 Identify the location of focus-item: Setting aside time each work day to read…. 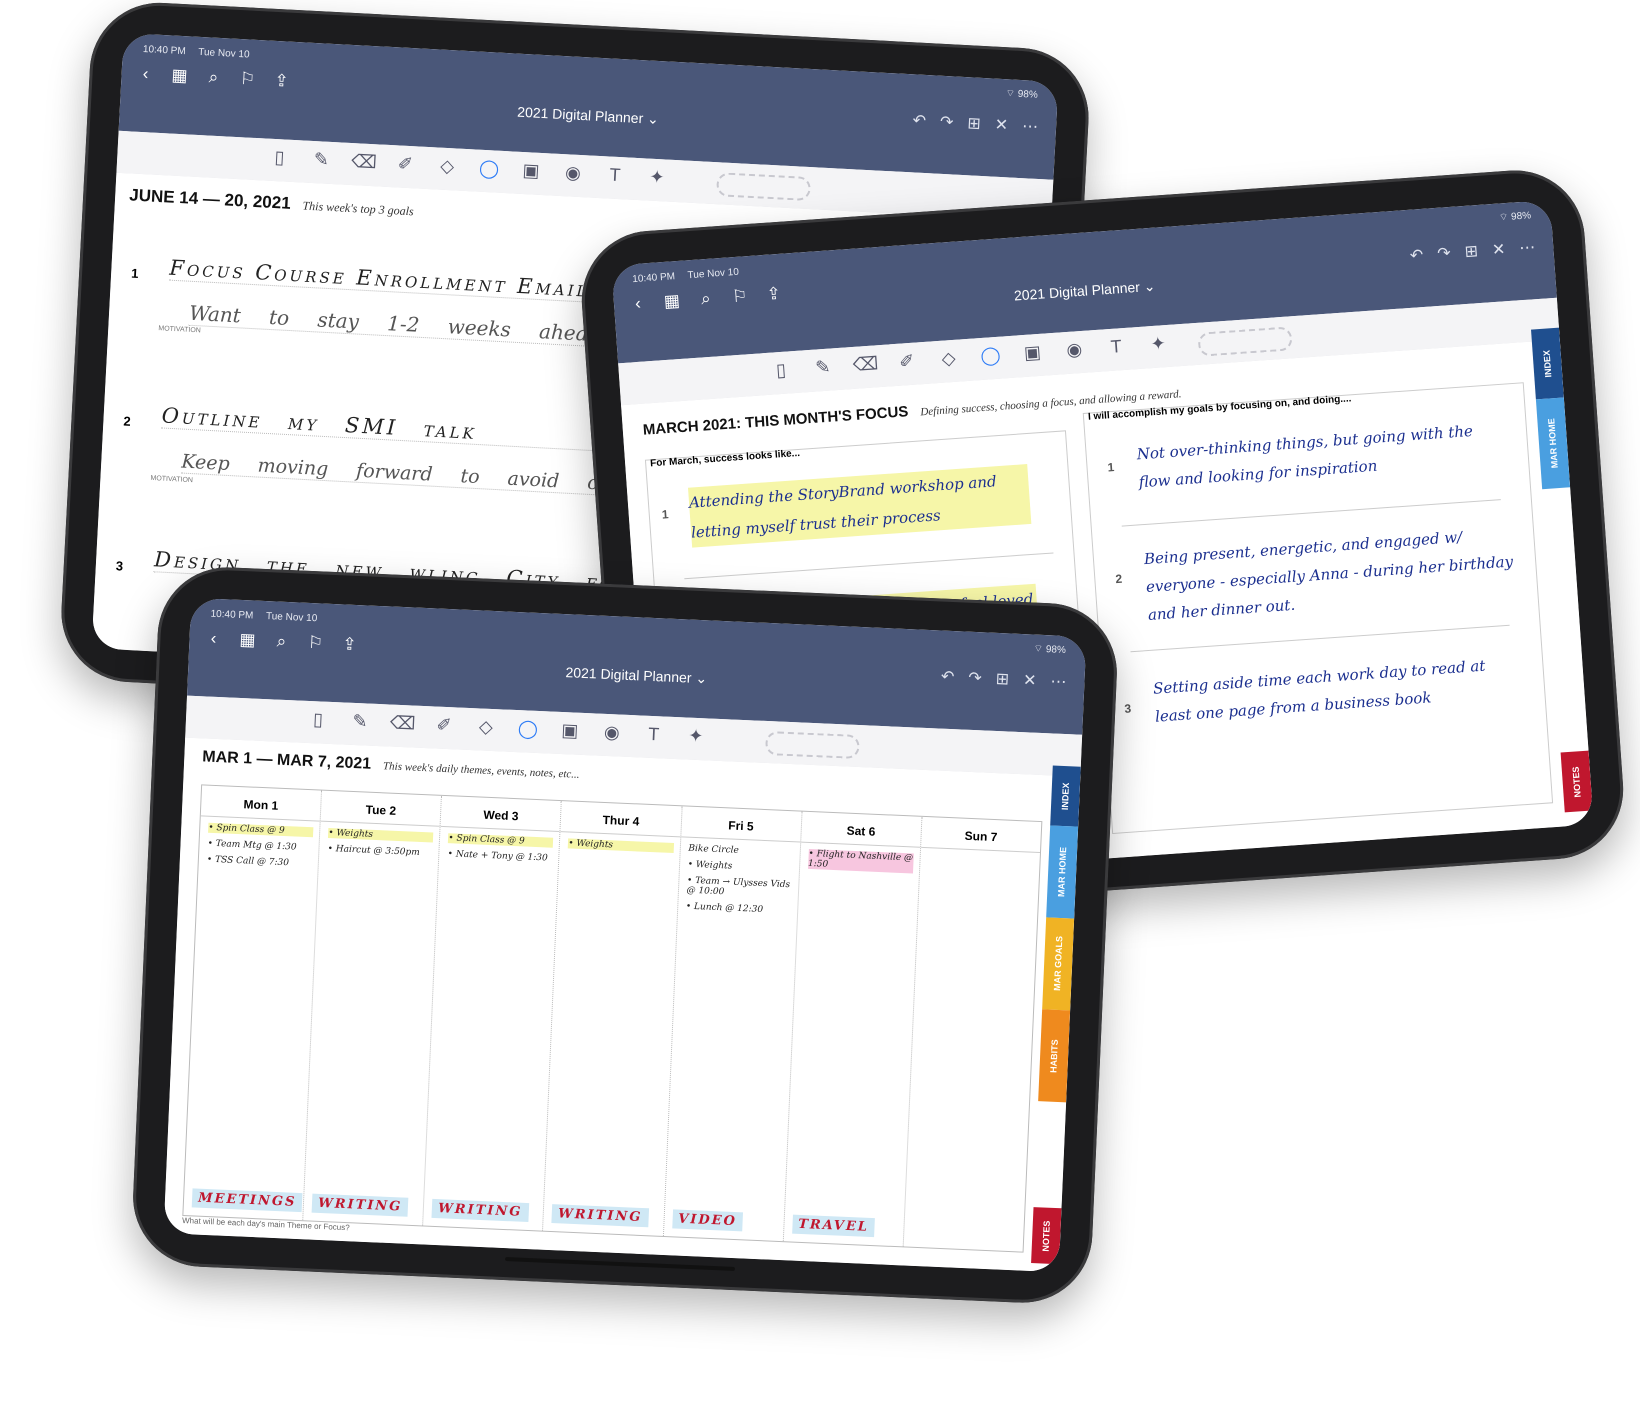
(1319, 691).